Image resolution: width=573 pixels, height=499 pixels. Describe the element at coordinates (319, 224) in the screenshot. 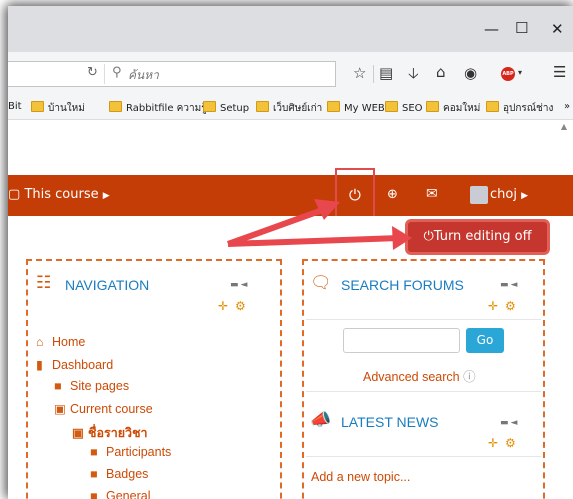

I see `annotation-arrows` at that location.